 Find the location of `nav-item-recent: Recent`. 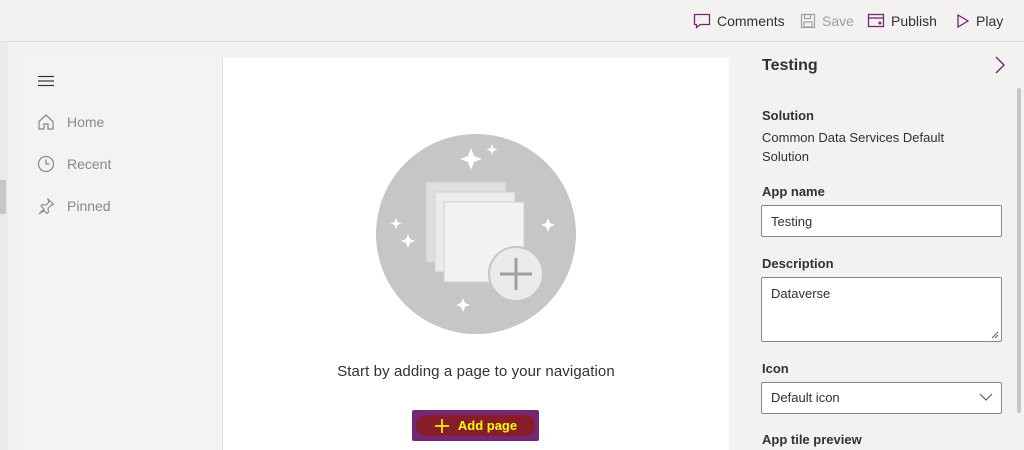

nav-item-recent: Recent is located at coordinates (74, 164).